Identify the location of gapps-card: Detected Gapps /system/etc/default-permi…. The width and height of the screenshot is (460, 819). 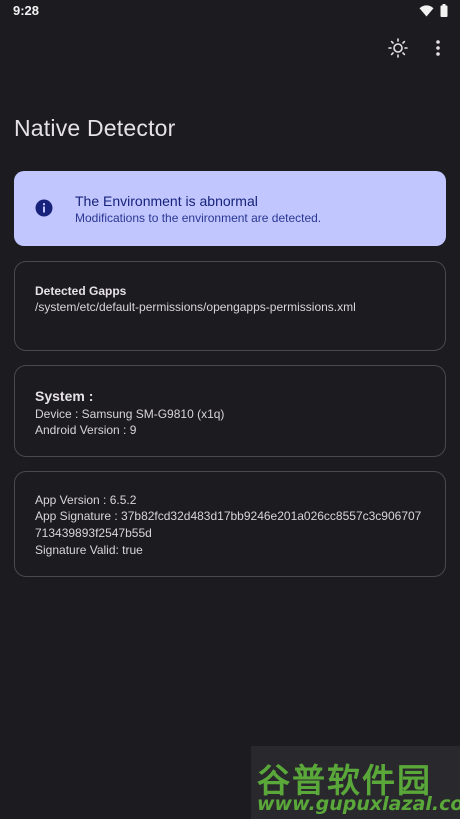
(230, 306).